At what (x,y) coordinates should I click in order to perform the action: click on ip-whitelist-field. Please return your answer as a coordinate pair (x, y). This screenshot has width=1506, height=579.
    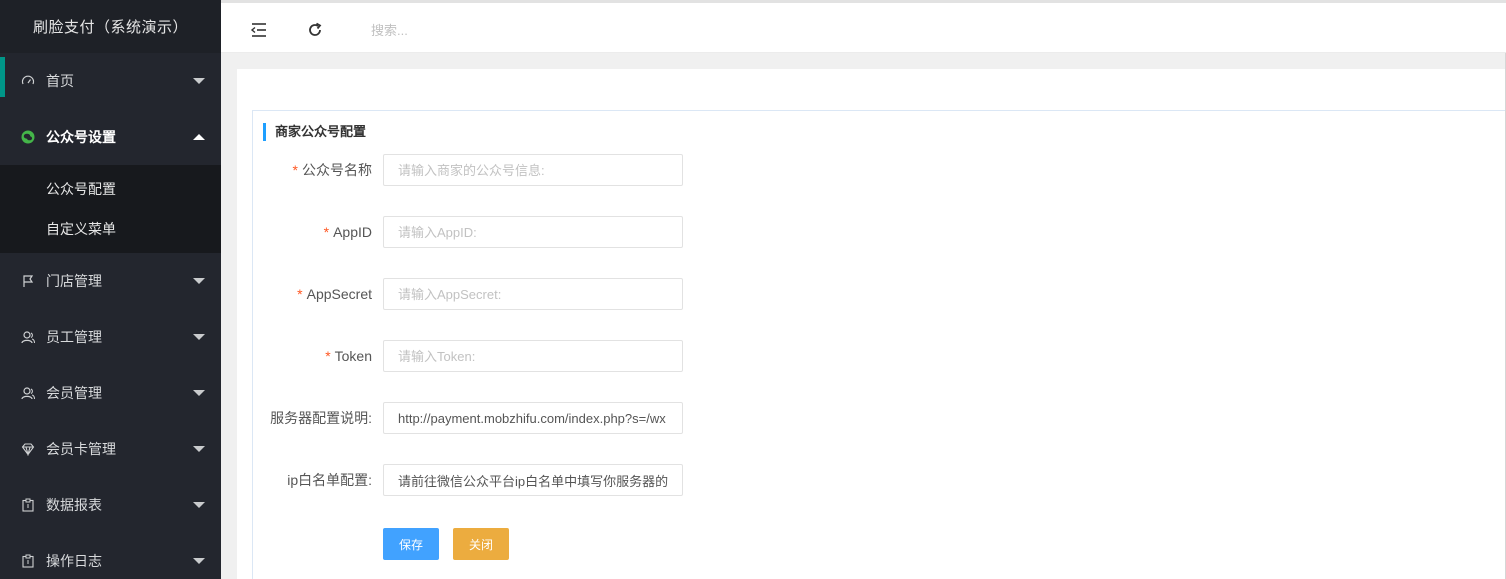
    Looking at the image, I should click on (533, 480).